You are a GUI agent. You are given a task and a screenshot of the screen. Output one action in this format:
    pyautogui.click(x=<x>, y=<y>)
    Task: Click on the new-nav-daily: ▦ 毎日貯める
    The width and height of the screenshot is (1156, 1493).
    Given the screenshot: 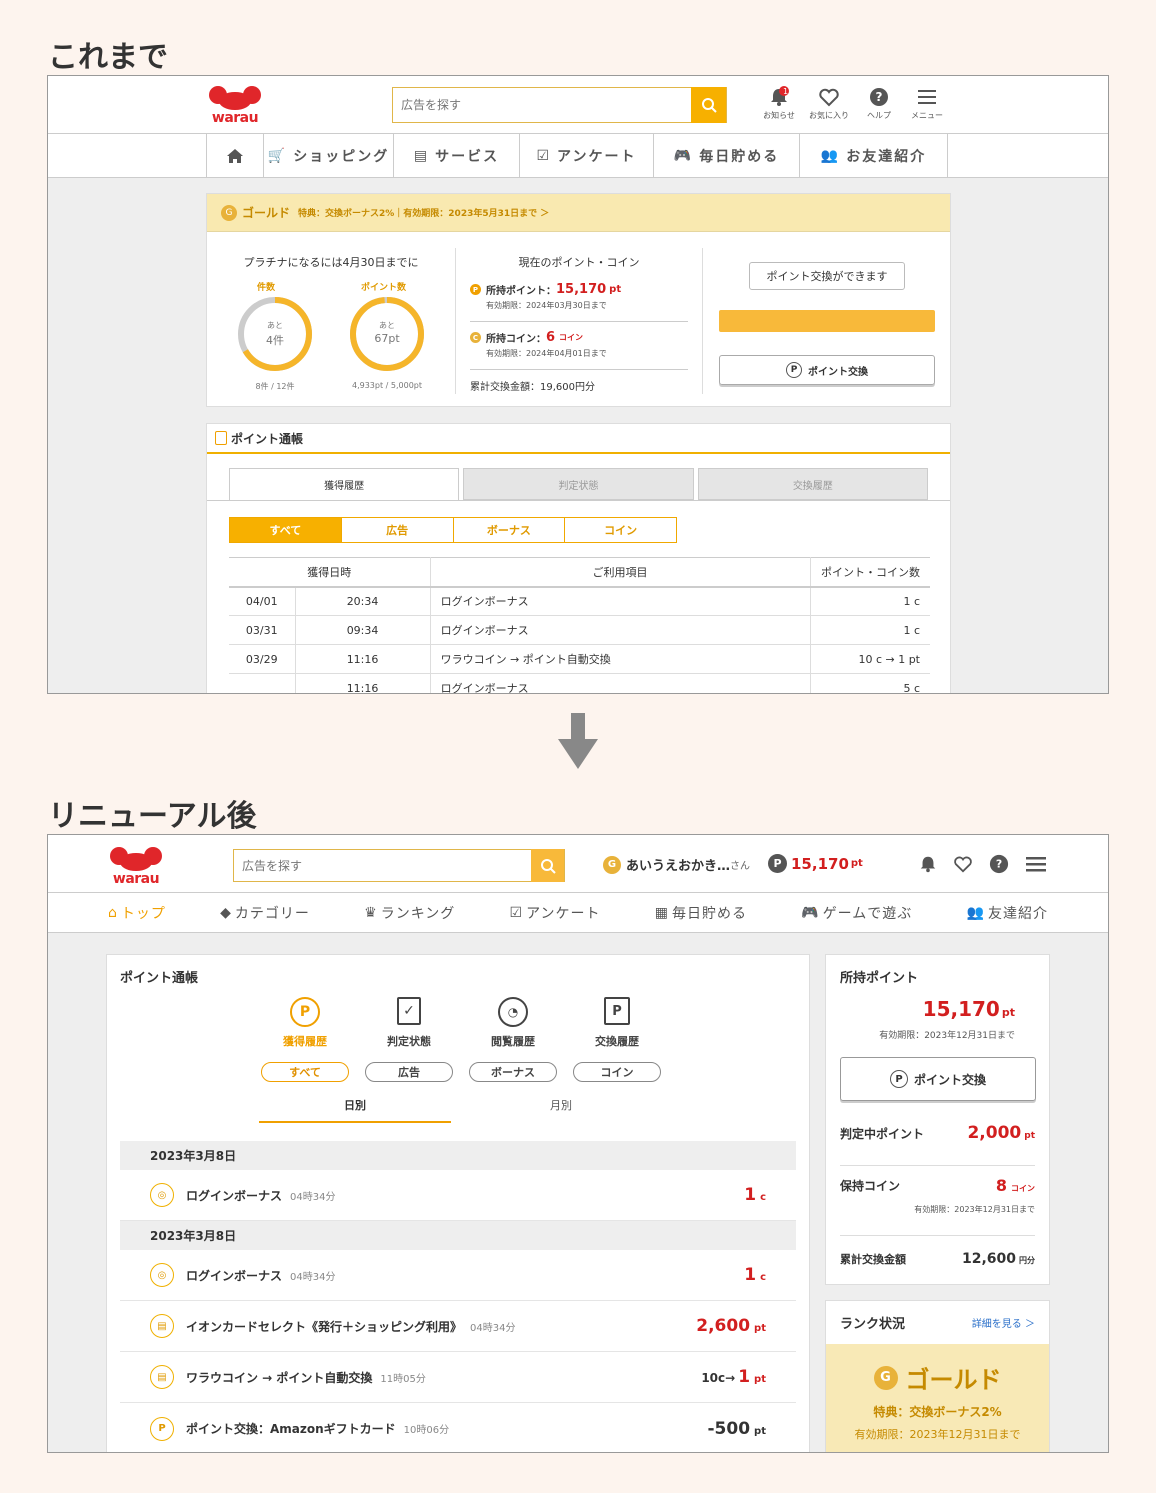 What is the action you would take?
    pyautogui.click(x=701, y=912)
    